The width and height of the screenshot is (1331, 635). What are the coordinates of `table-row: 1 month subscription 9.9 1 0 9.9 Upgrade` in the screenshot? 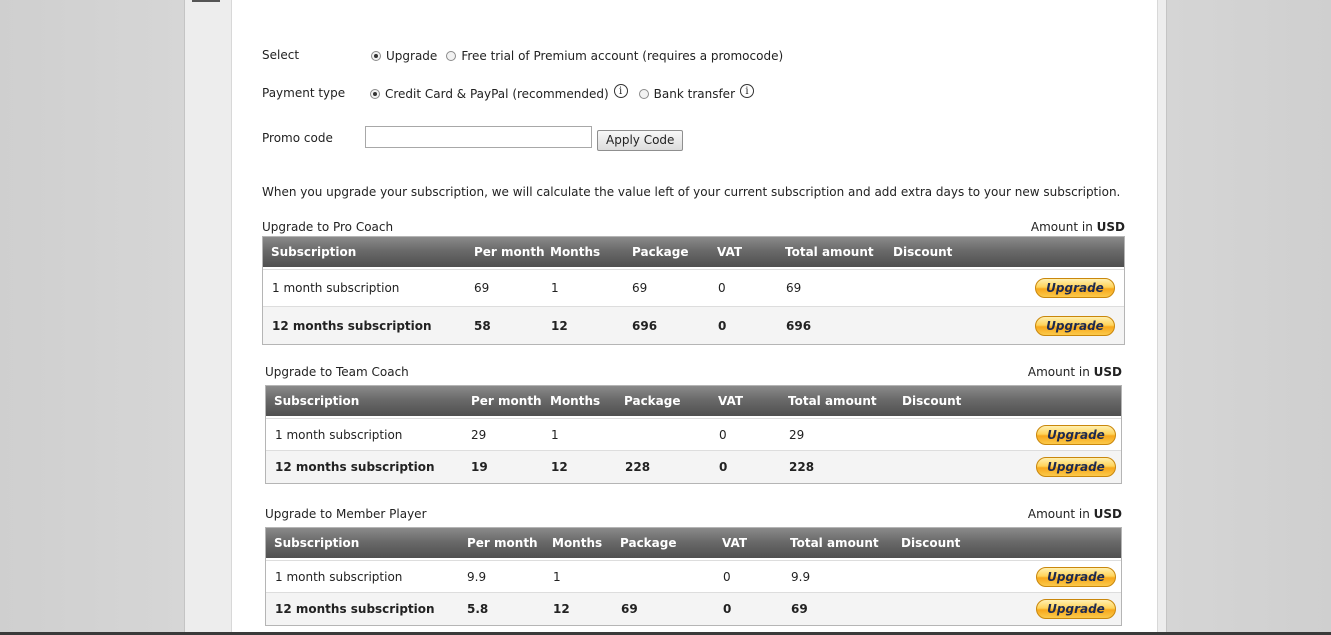 It's located at (693, 576).